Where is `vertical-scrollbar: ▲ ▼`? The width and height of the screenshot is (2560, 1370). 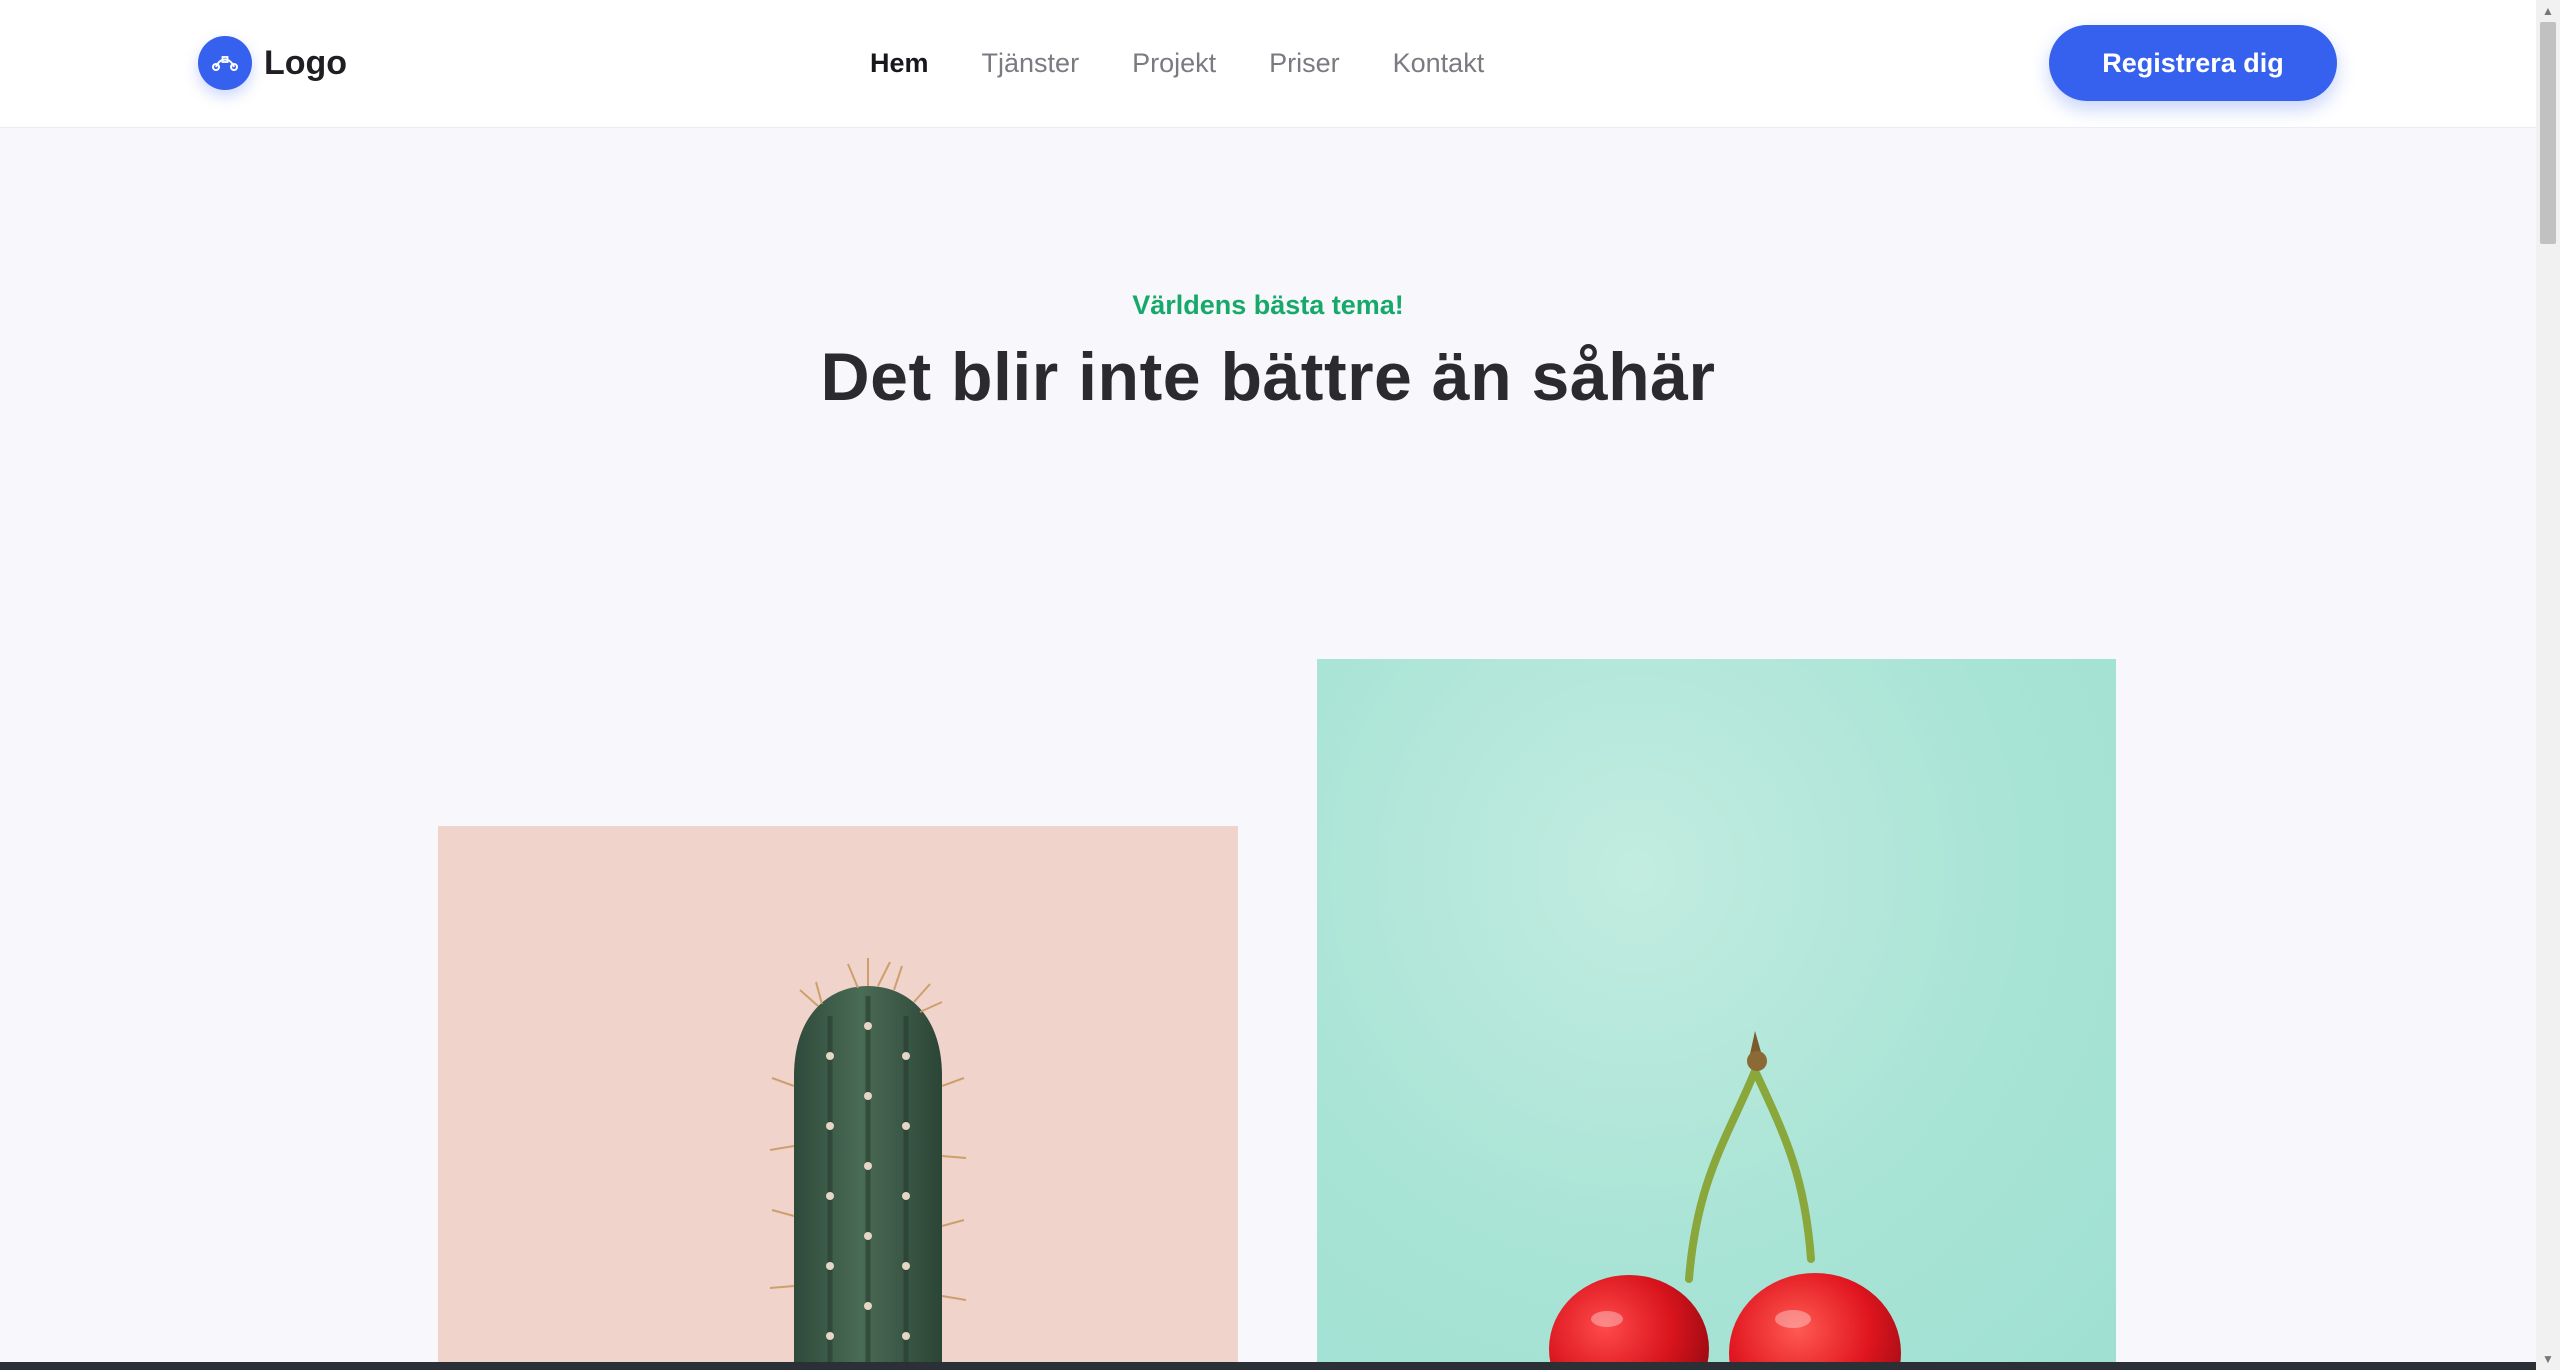 vertical-scrollbar: ▲ ▼ is located at coordinates (2548, 685).